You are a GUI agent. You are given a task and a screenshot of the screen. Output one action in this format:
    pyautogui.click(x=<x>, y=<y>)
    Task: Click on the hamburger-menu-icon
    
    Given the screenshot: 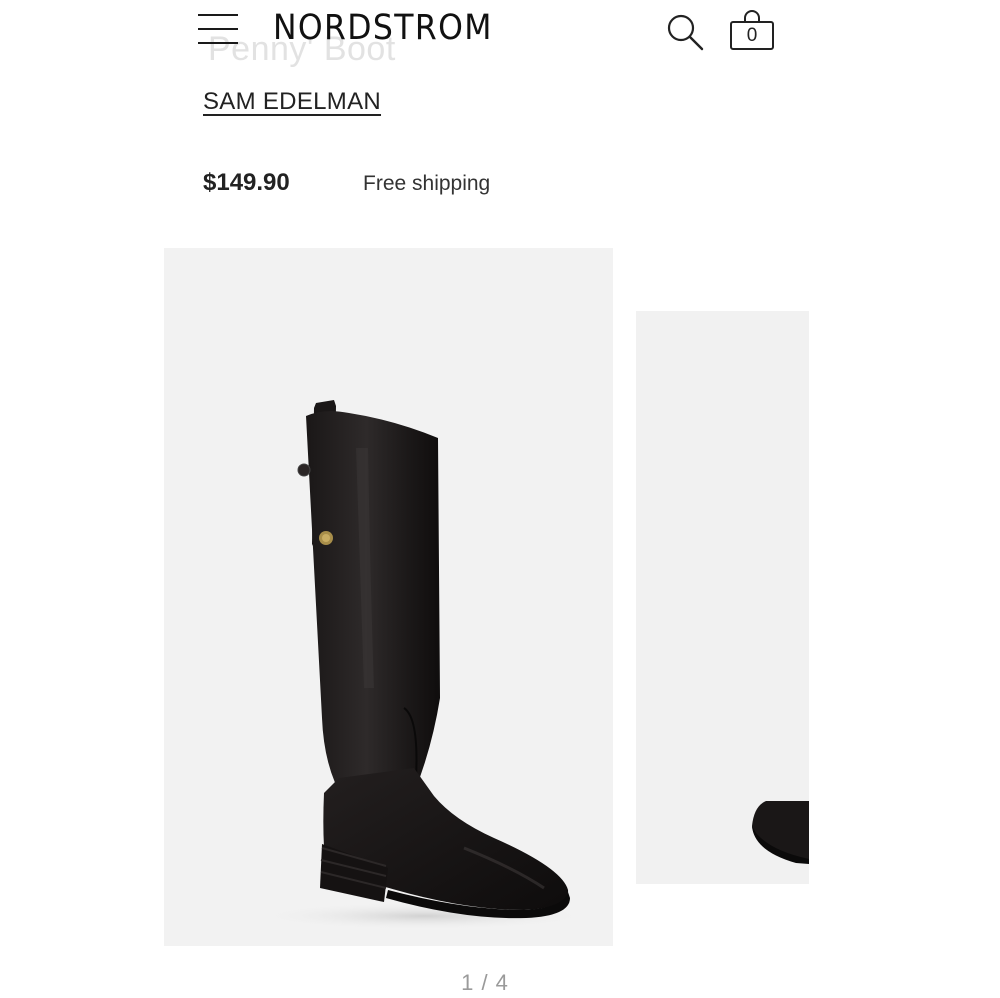 What is the action you would take?
    pyautogui.click(x=218, y=15)
    